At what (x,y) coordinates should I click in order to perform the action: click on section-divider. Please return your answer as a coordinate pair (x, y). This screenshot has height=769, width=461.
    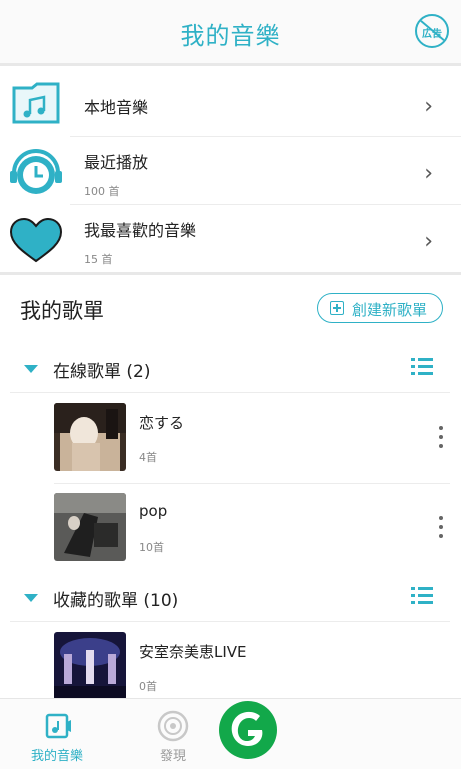
    Looking at the image, I should click on (230, 273).